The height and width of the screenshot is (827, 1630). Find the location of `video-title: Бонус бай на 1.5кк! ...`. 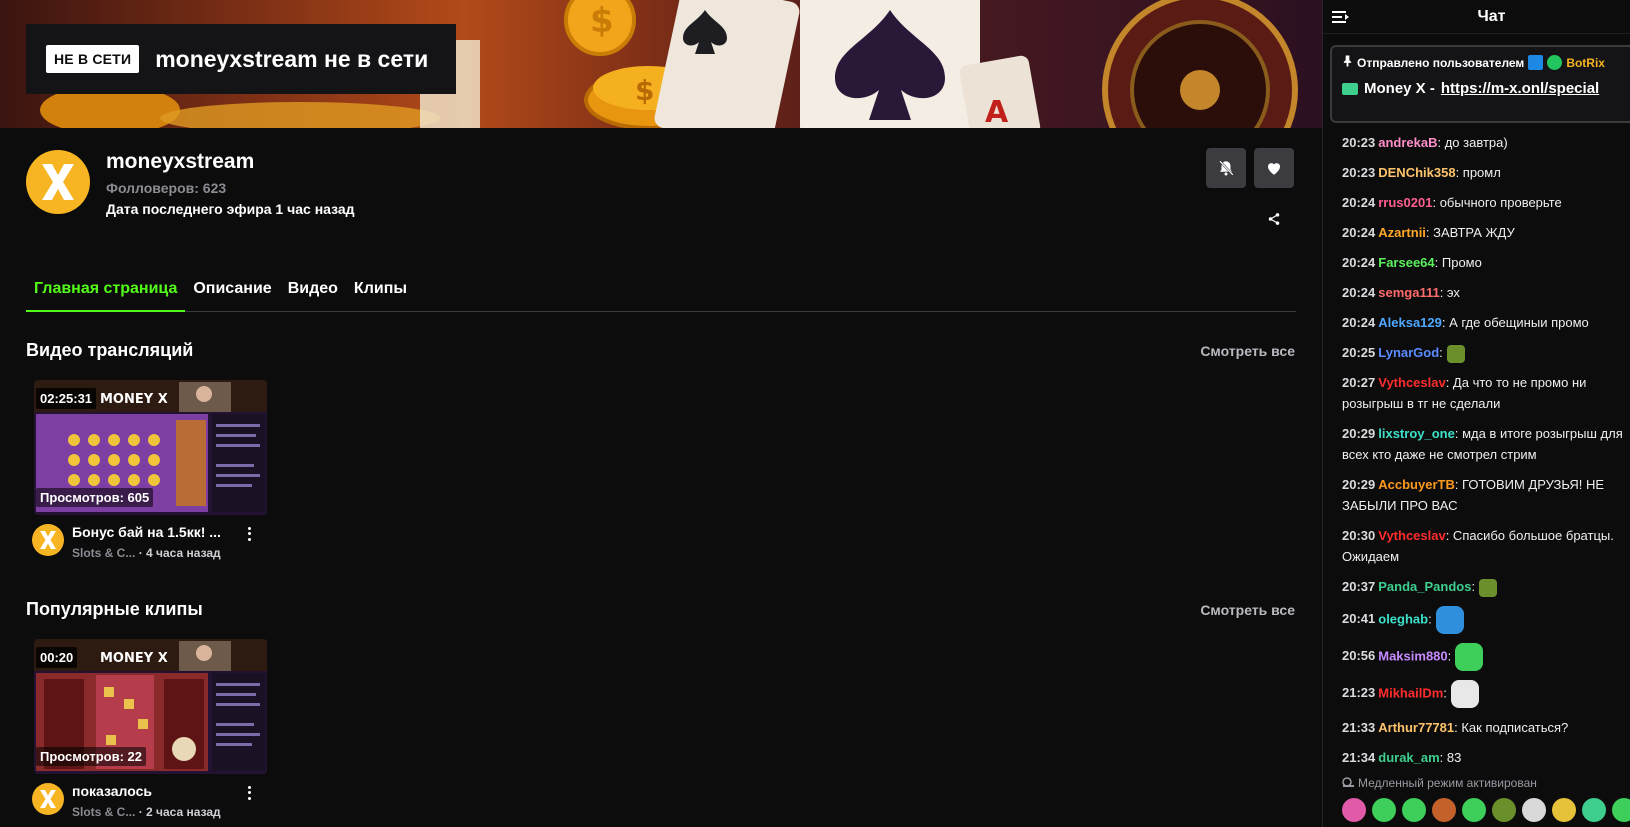

video-title: Бонус бай на 1.5кк! ... is located at coordinates (152, 532).